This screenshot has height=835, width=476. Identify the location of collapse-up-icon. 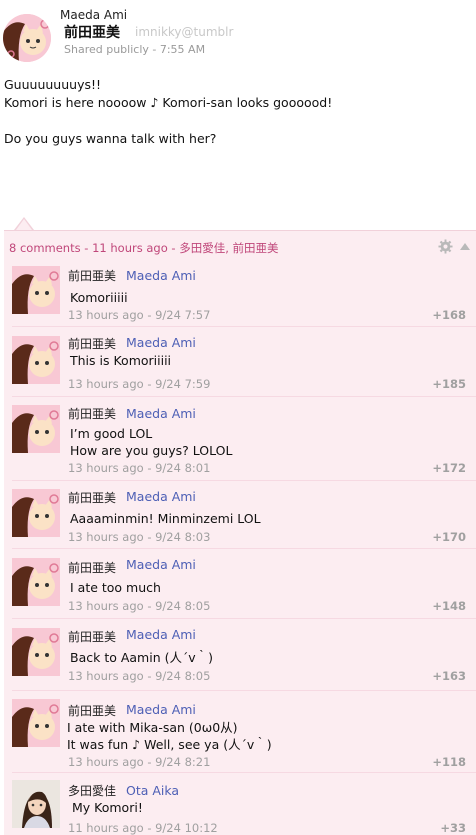
(465, 246).